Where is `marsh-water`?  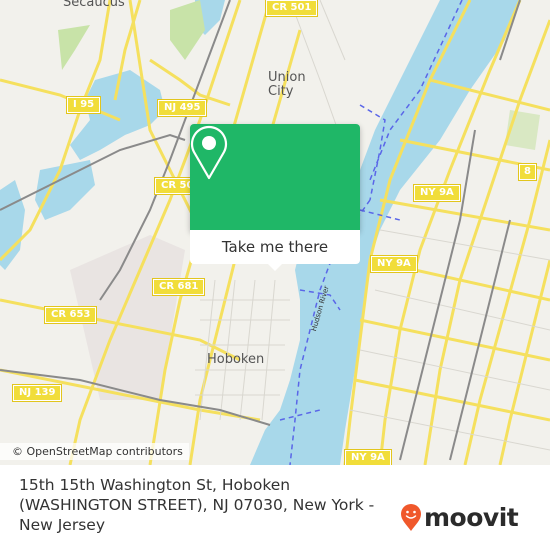
marsh-water is located at coordinates (65, 190).